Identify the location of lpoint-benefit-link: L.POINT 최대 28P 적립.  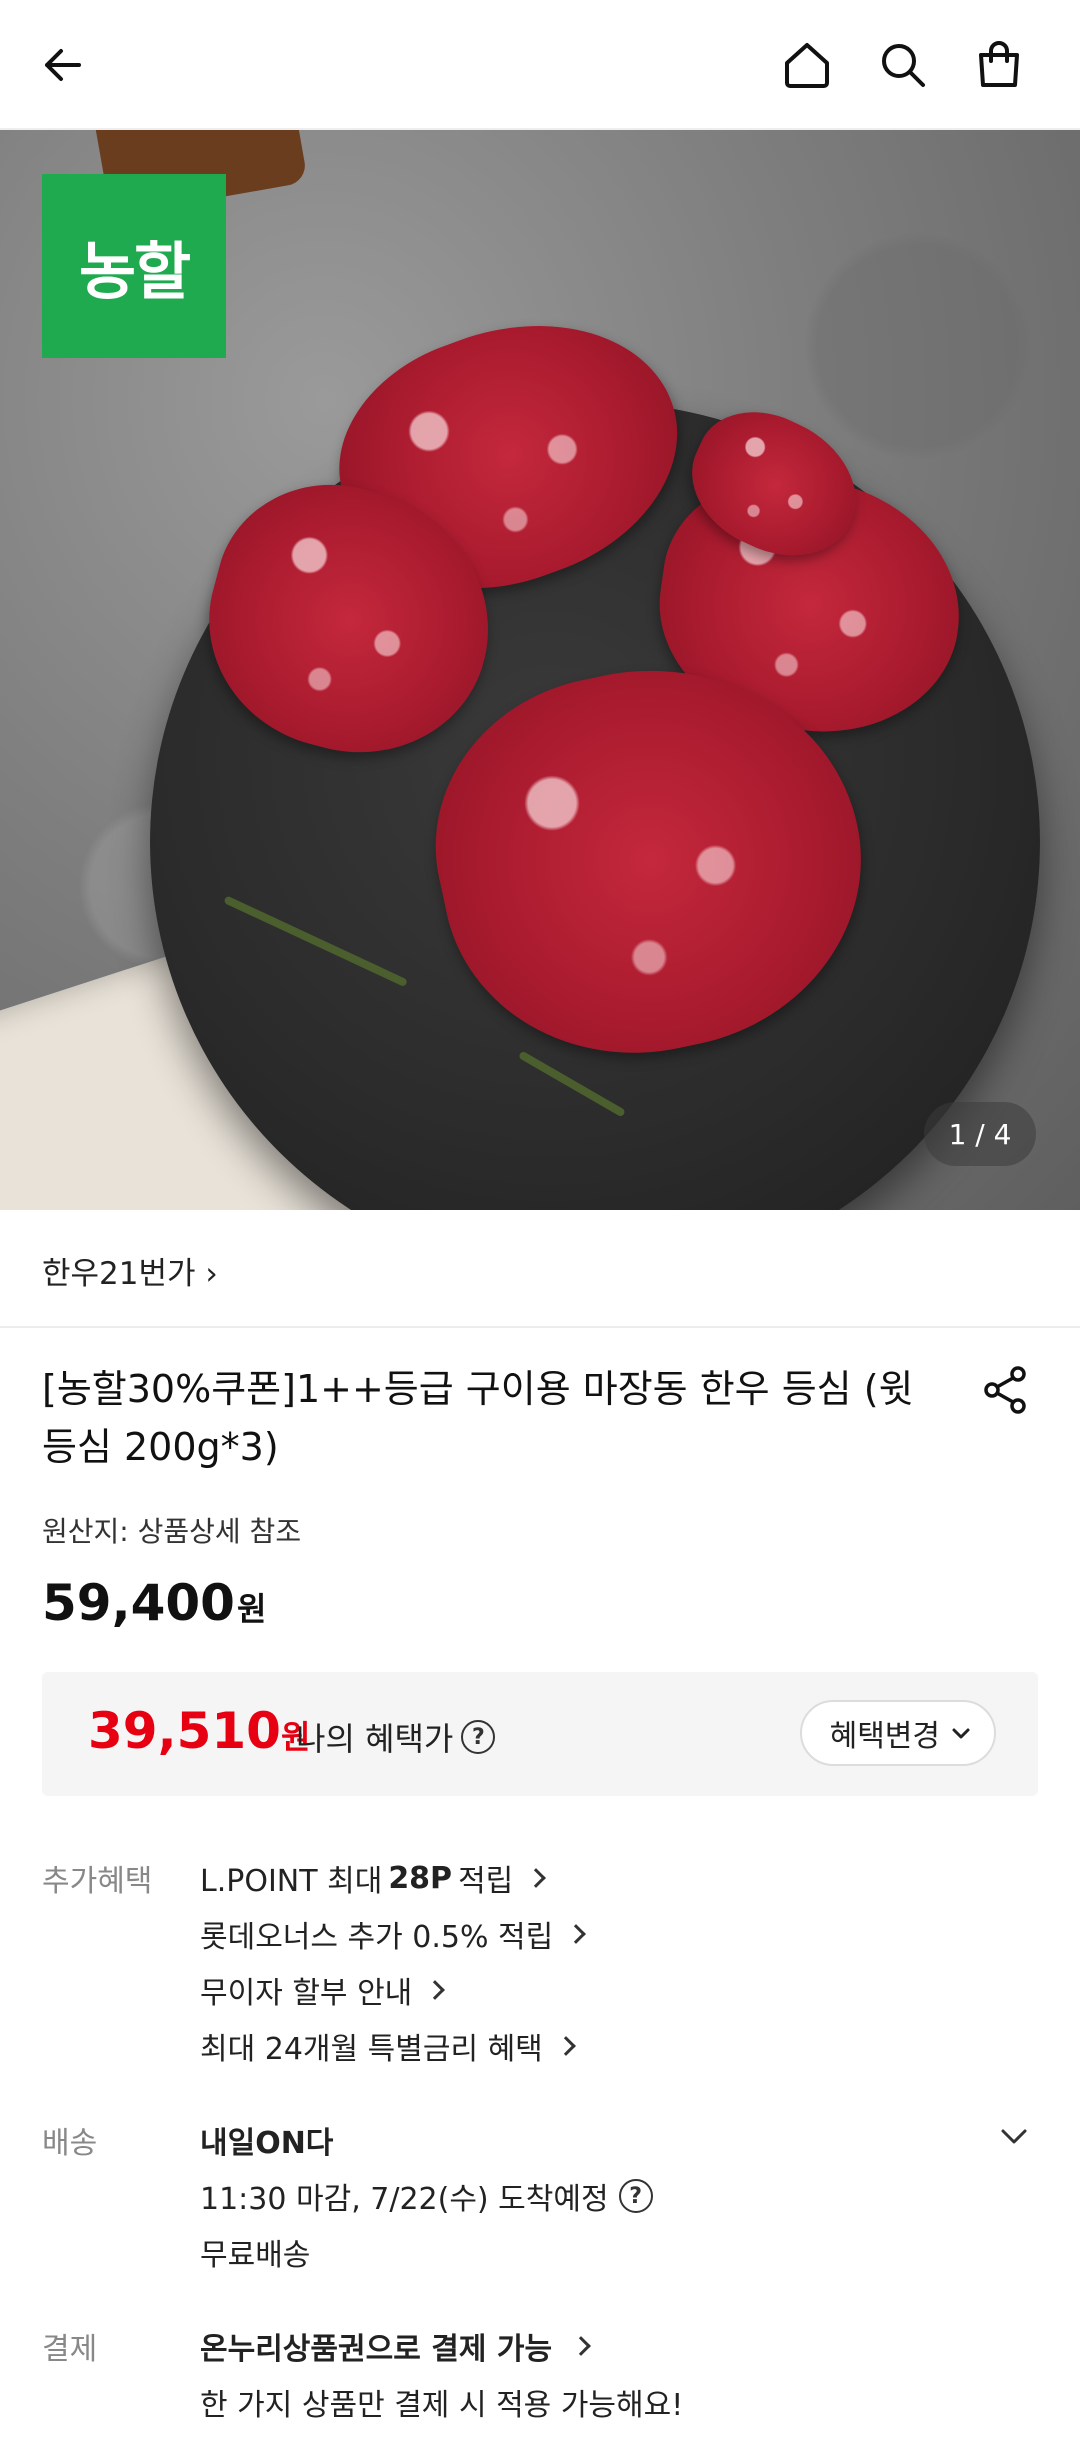
(373, 1878).